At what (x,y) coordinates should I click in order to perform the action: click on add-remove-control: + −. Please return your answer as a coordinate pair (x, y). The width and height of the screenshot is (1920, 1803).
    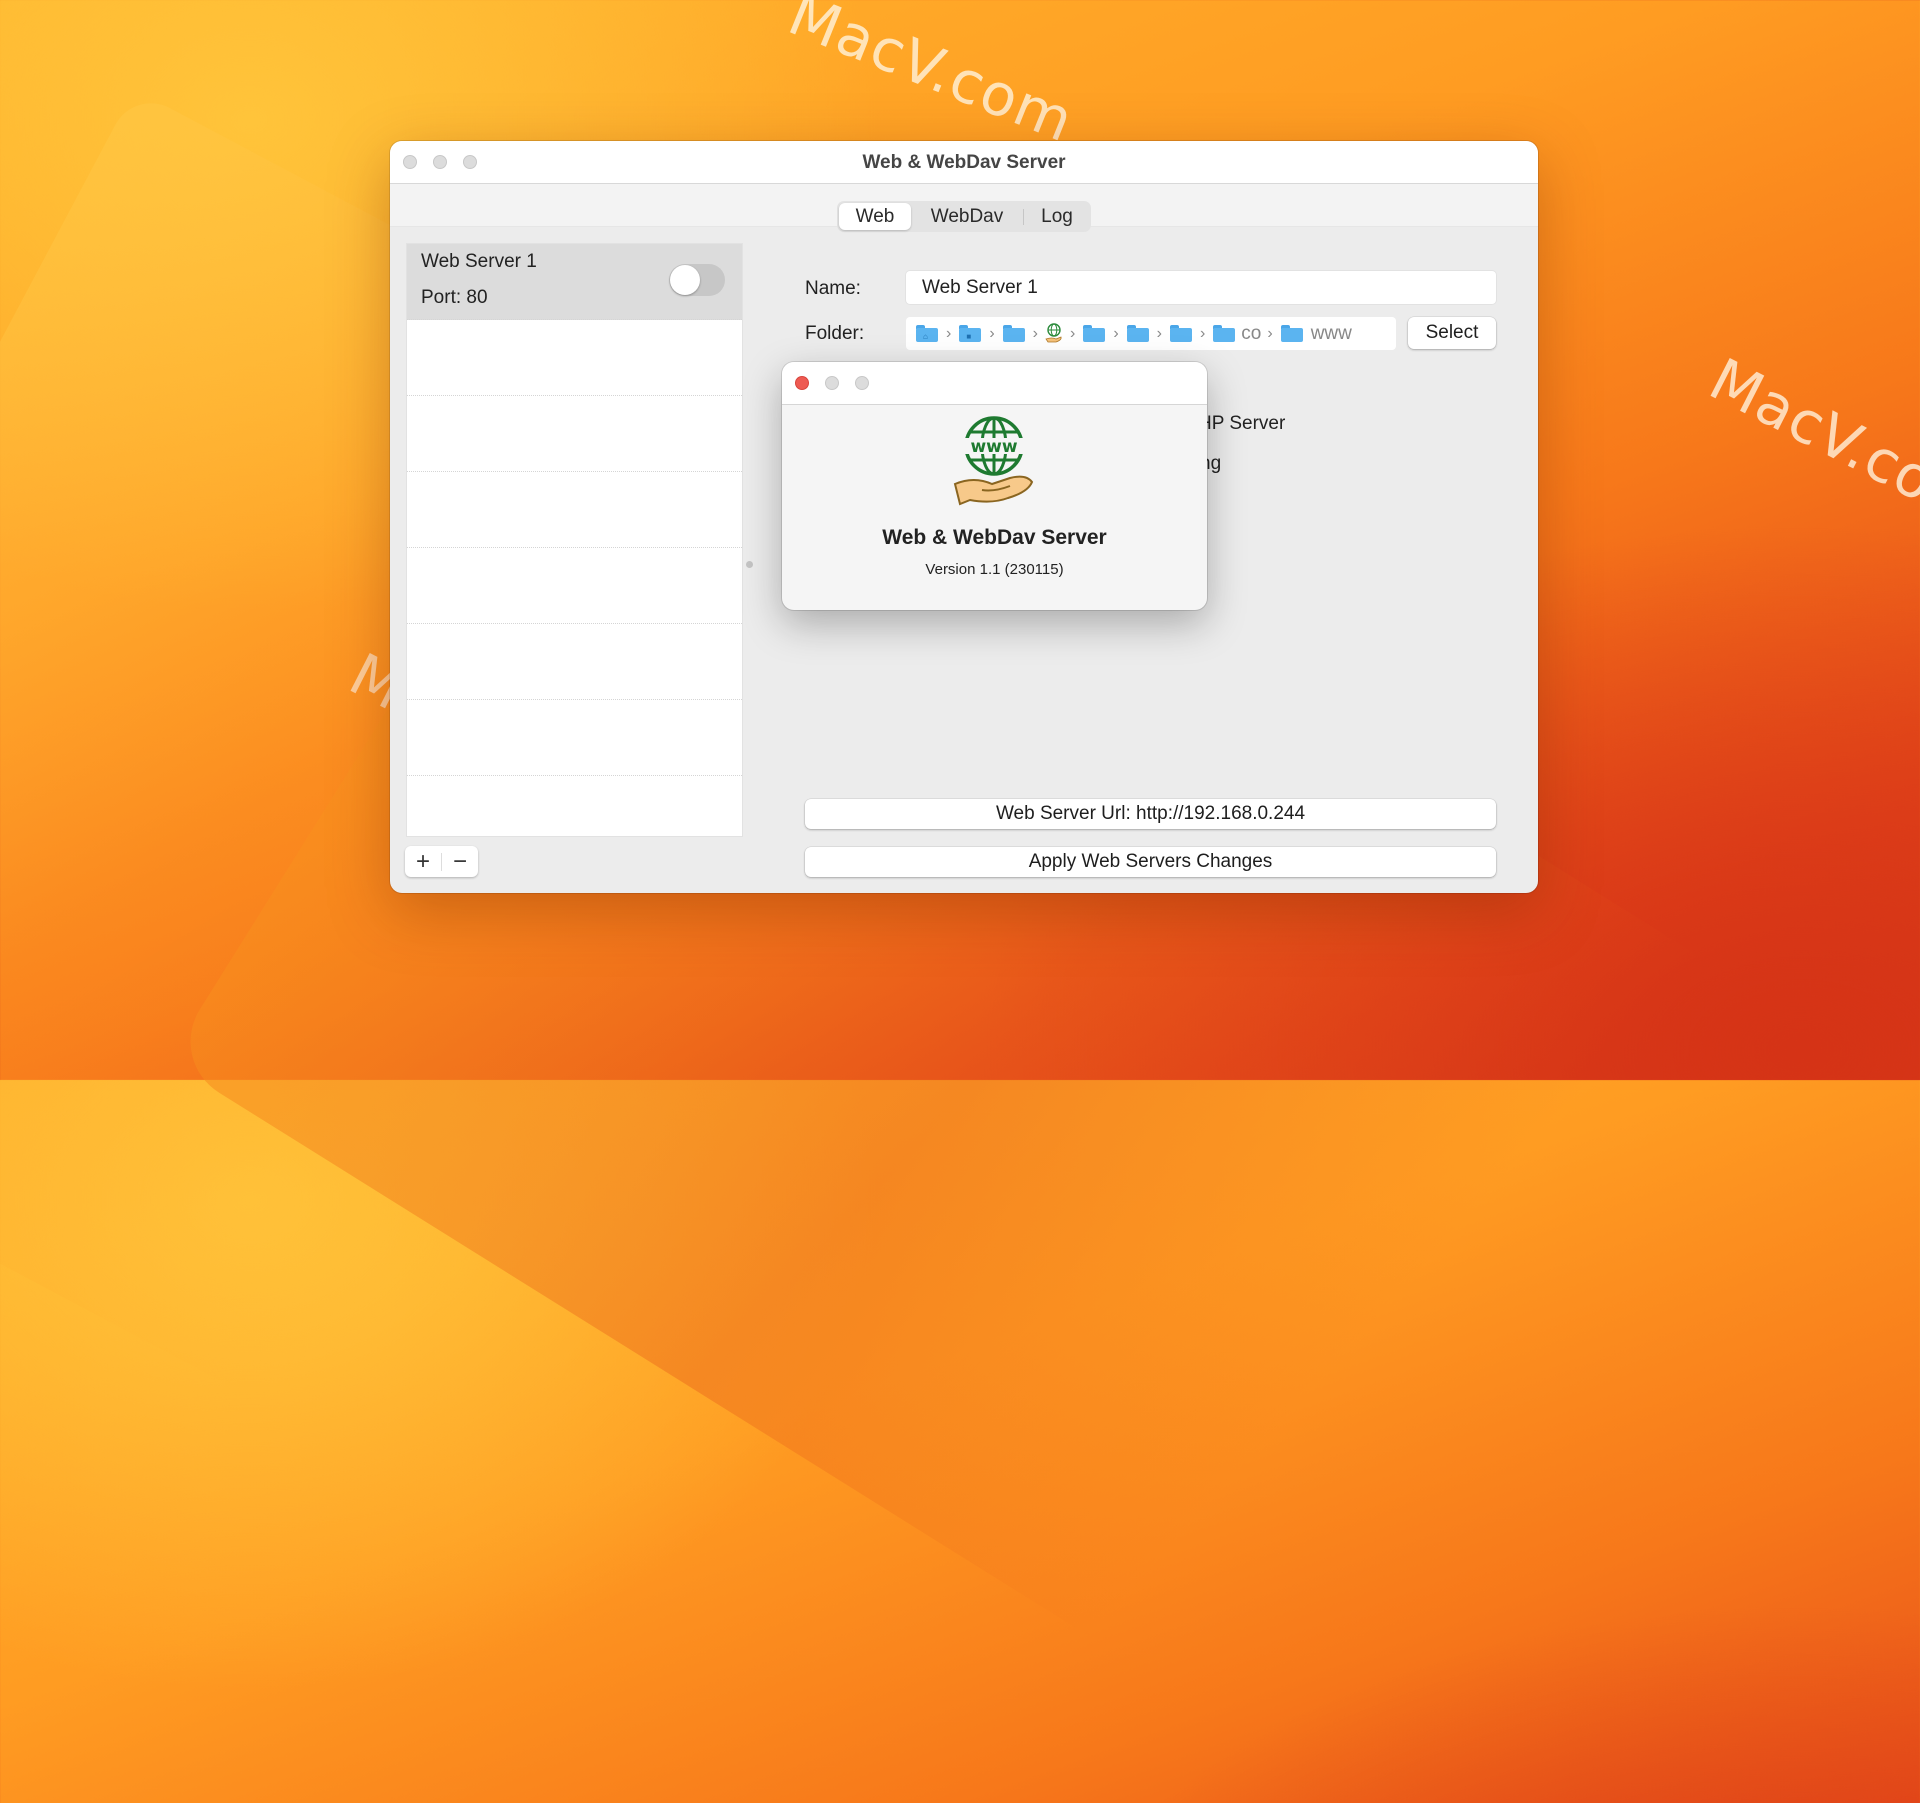
    Looking at the image, I should click on (441, 861).